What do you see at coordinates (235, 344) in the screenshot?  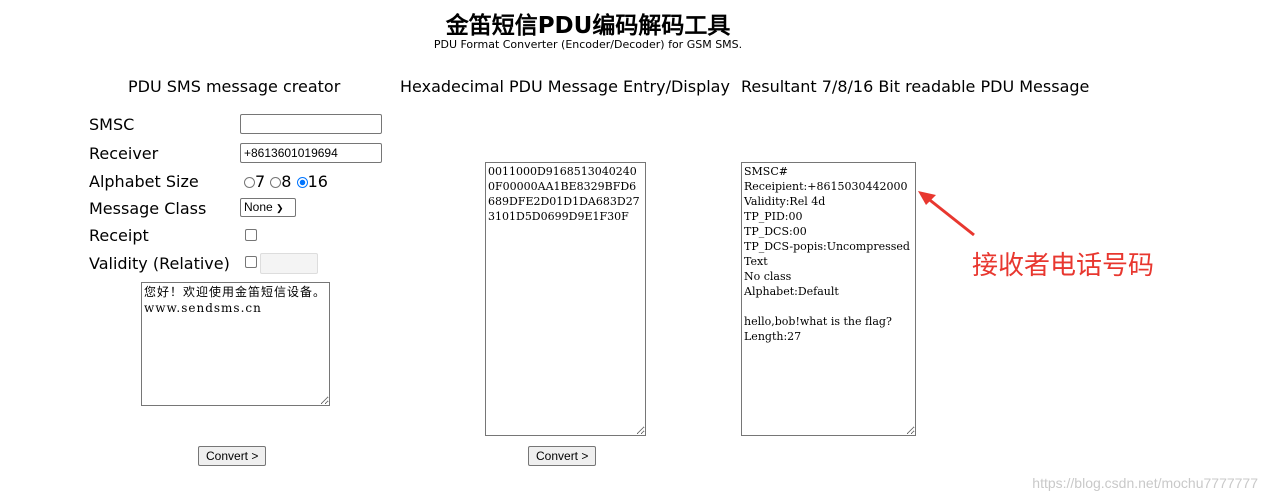 I see `message-textarea: 您好！欢迎使用金笛短信设备。www.sendsms.cn` at bounding box center [235, 344].